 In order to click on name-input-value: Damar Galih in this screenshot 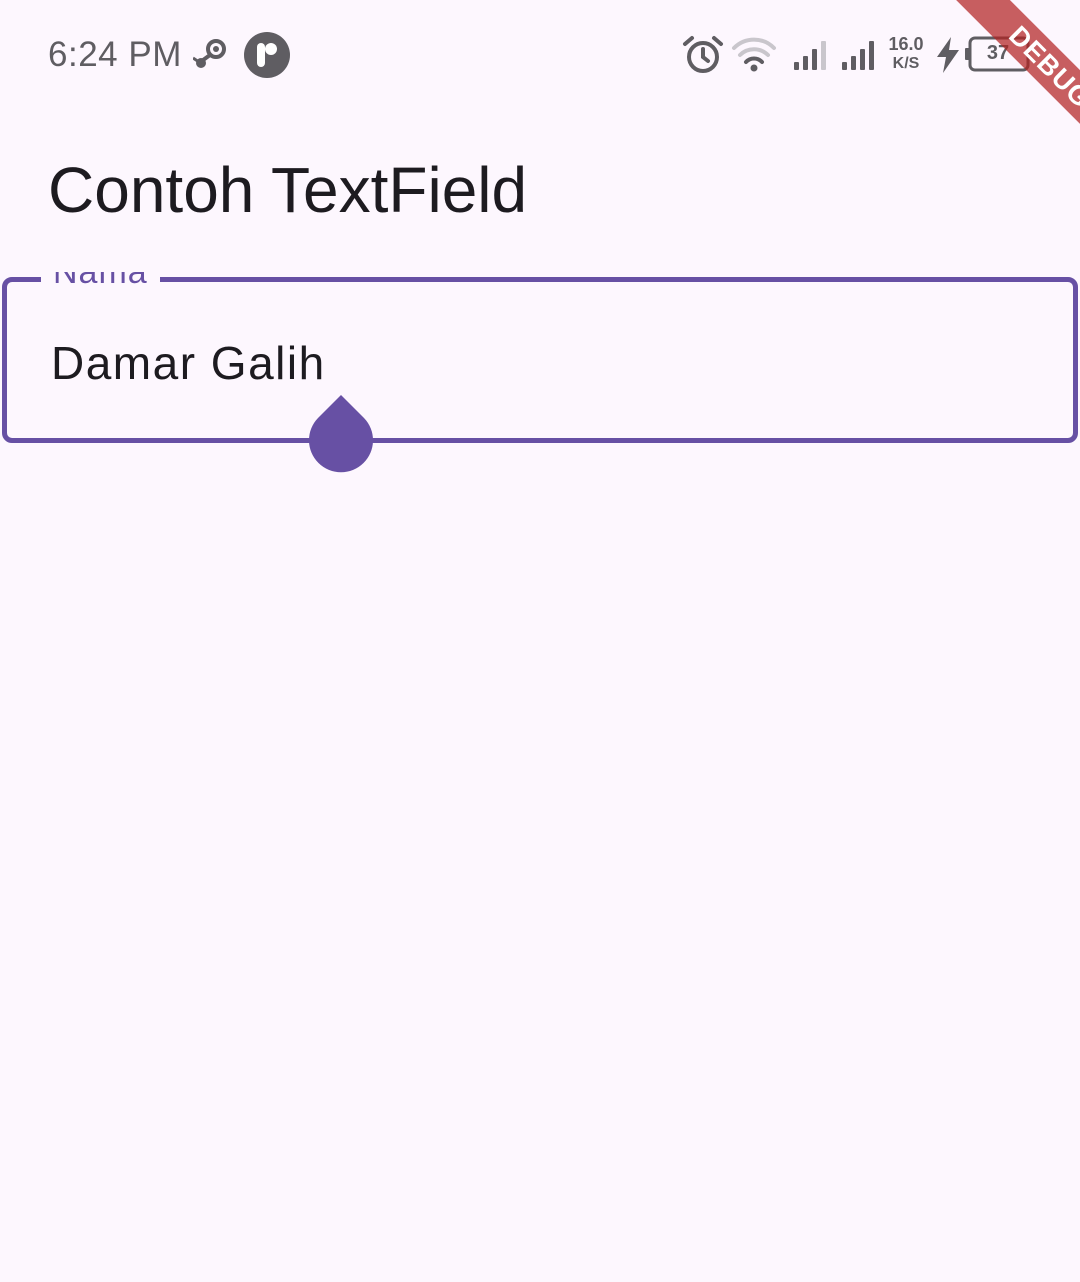, I will do `click(188, 363)`.